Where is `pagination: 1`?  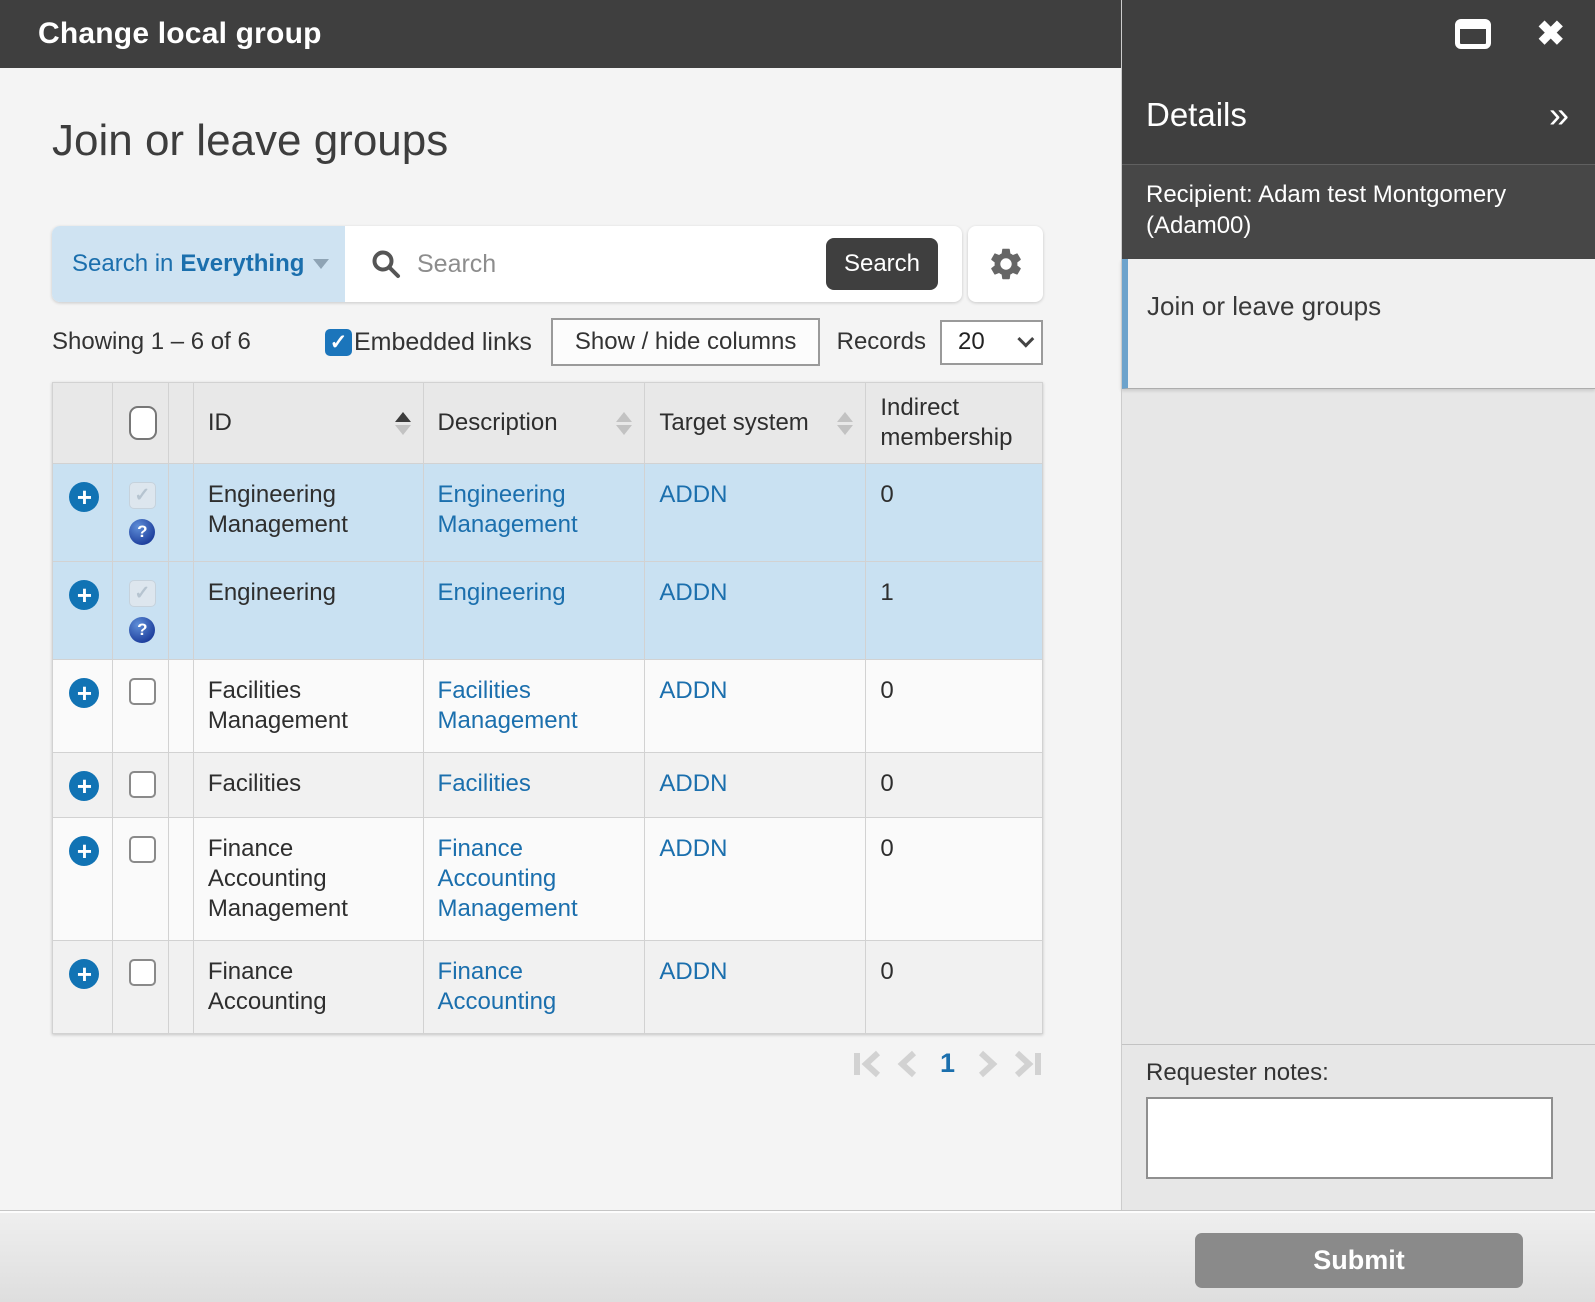 pagination: 1 is located at coordinates (547, 1063).